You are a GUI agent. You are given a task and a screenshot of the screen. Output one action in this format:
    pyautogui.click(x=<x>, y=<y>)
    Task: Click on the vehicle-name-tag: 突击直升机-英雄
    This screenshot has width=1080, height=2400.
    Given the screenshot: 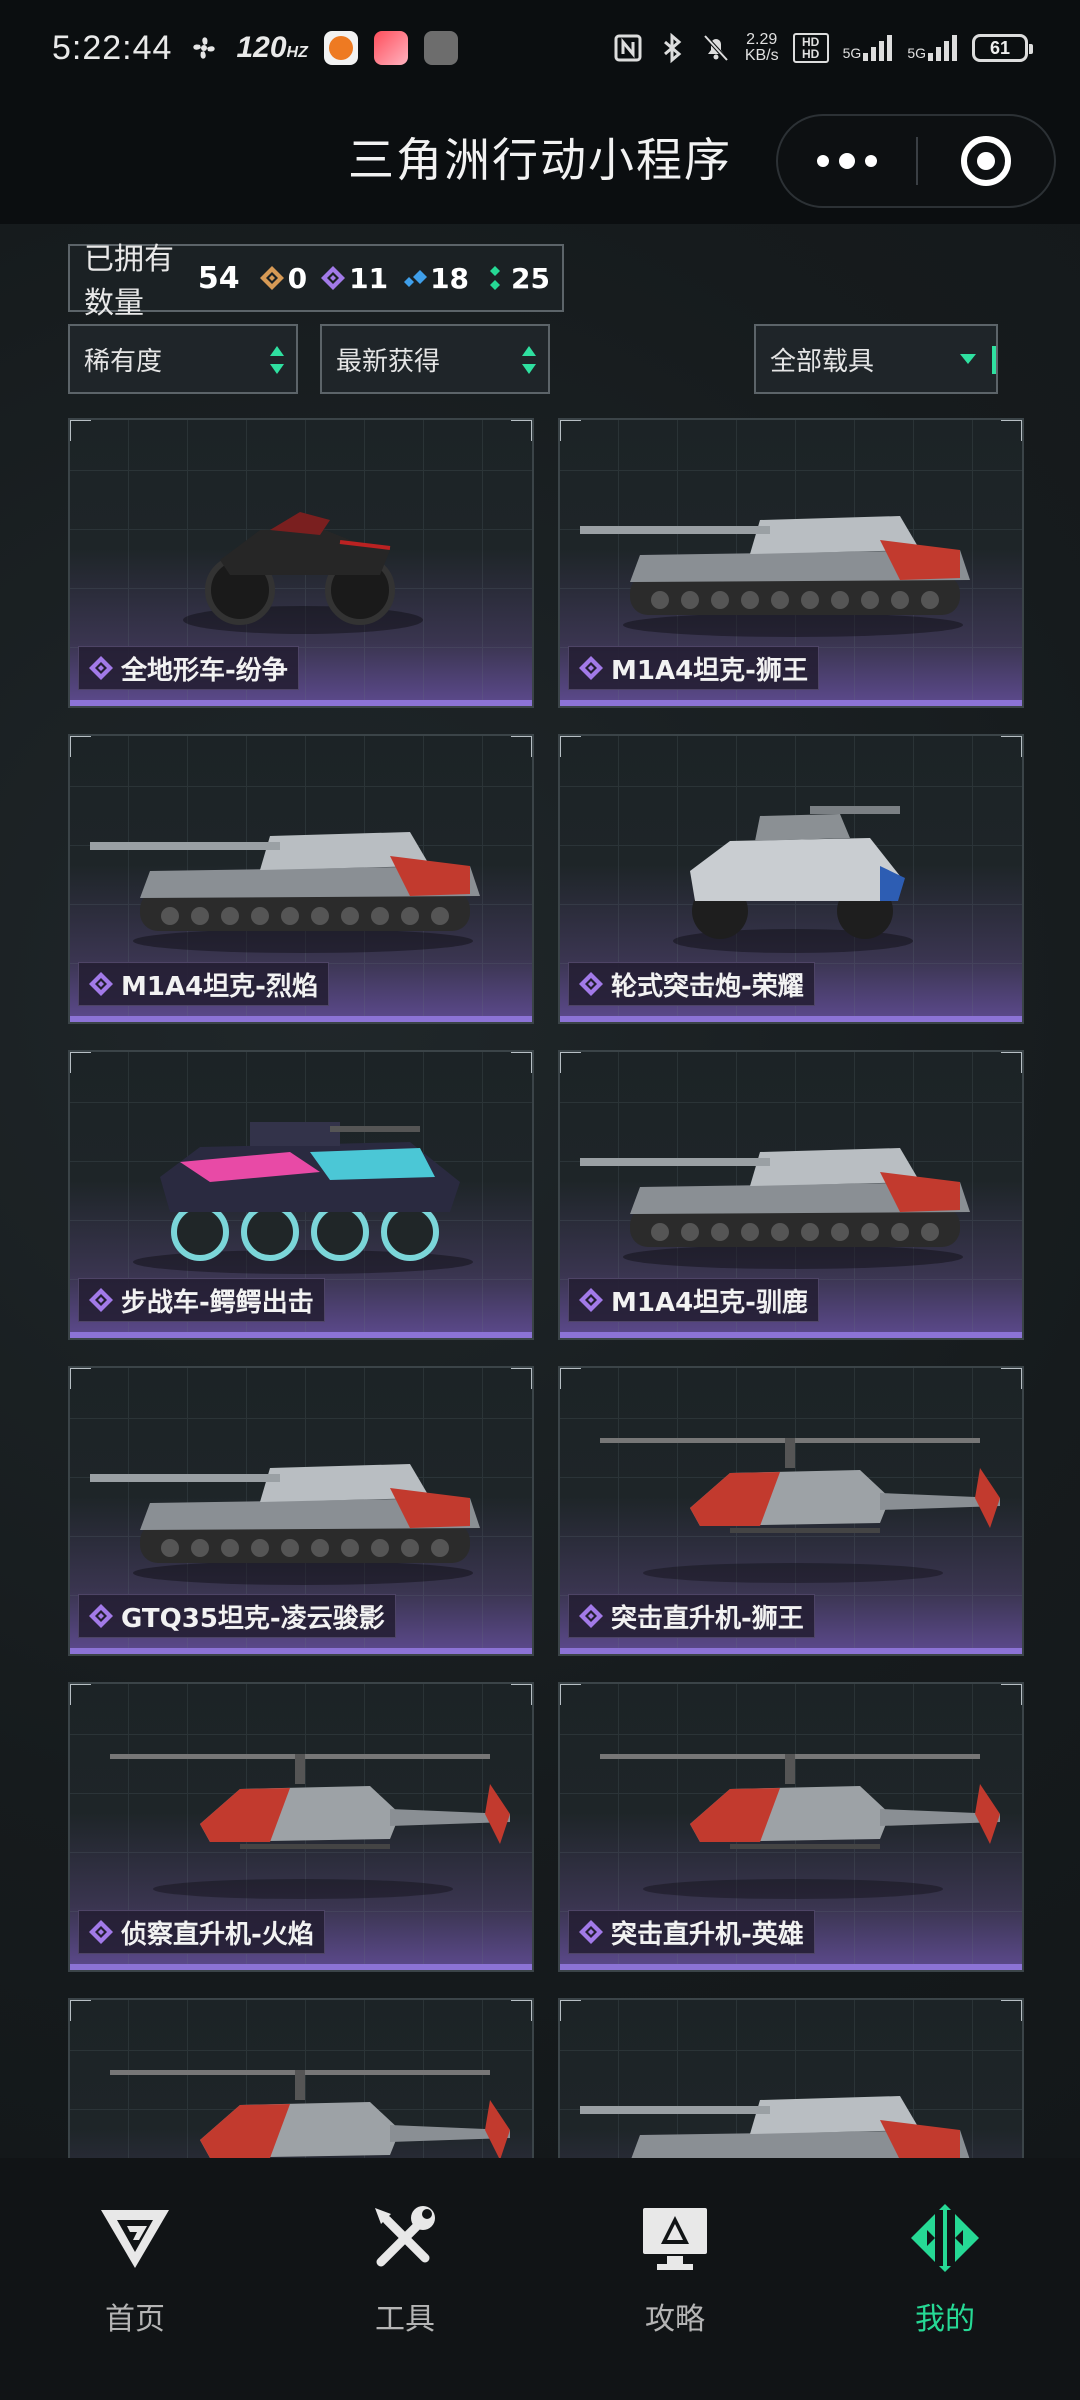 What is the action you would take?
    pyautogui.click(x=691, y=1932)
    